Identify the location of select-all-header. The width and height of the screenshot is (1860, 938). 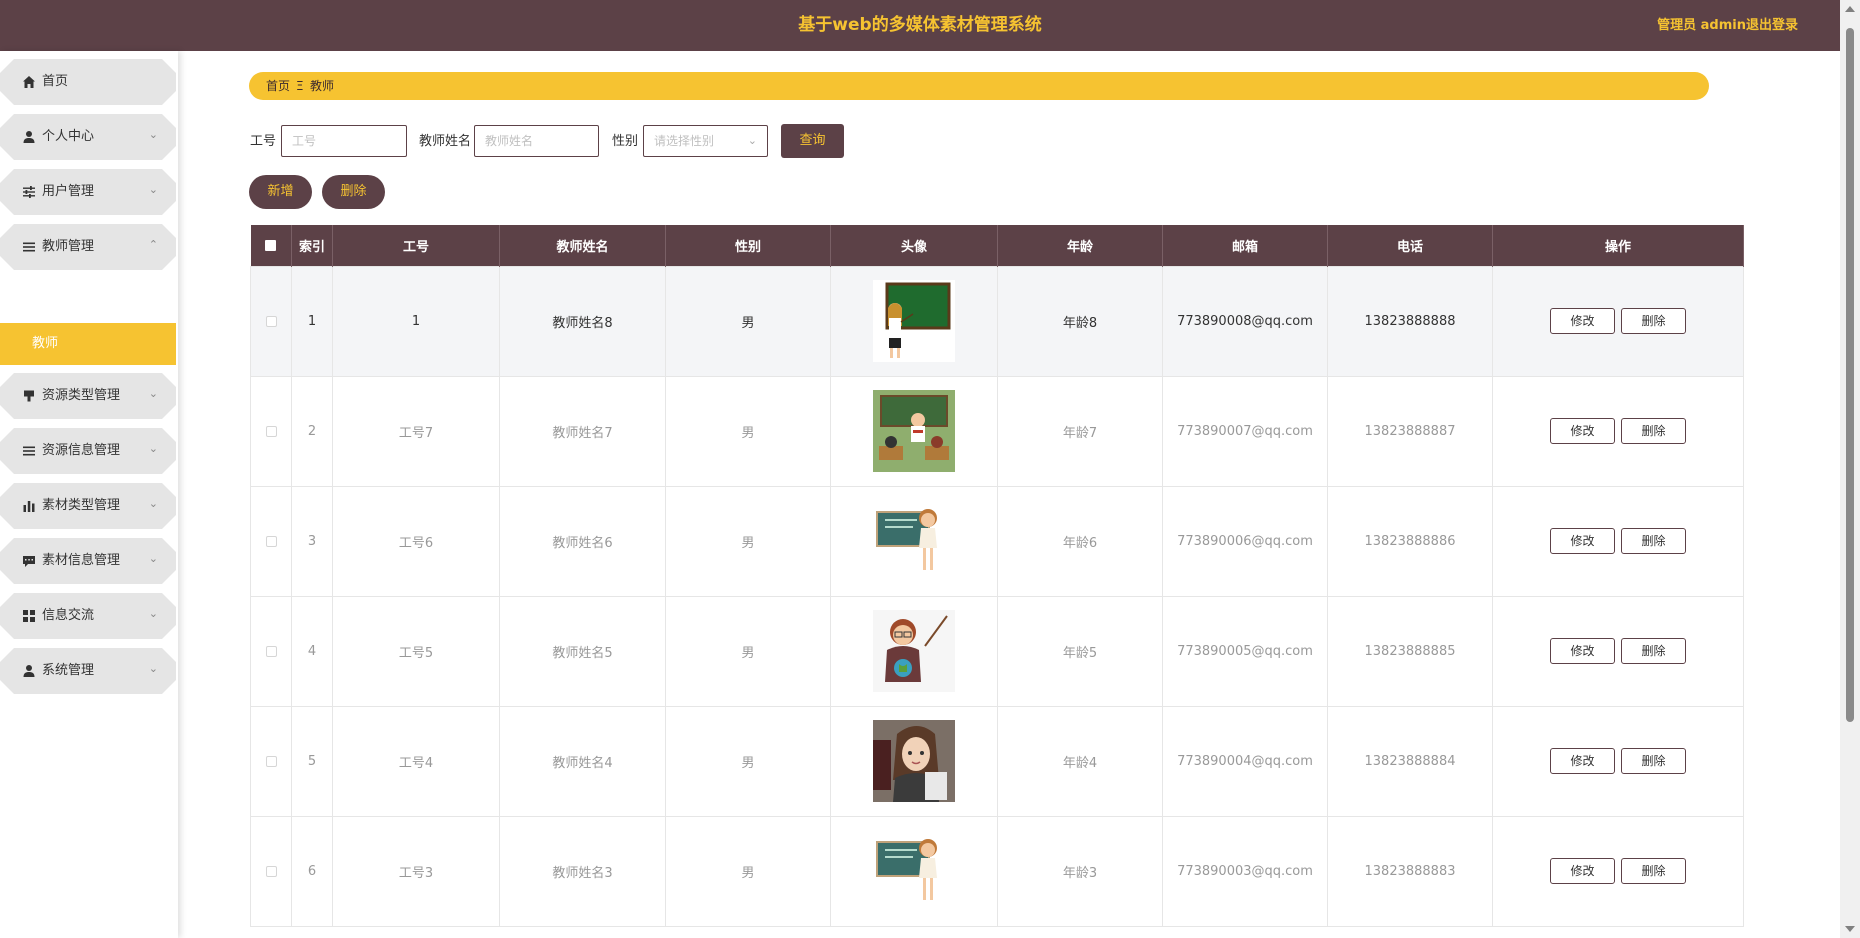
(271, 245).